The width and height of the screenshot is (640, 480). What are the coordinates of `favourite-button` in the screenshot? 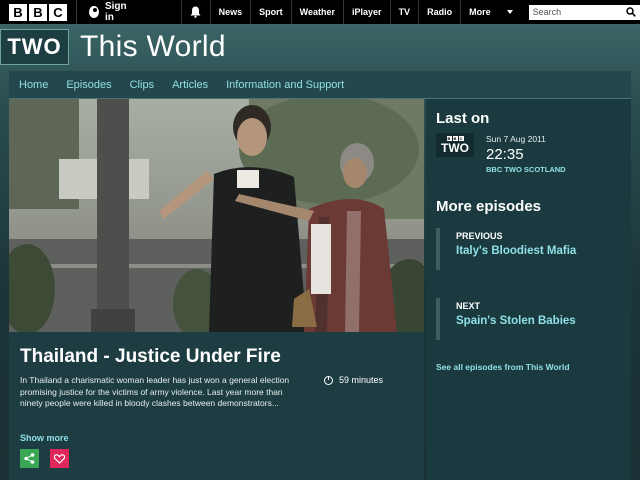 It's located at (59, 458).